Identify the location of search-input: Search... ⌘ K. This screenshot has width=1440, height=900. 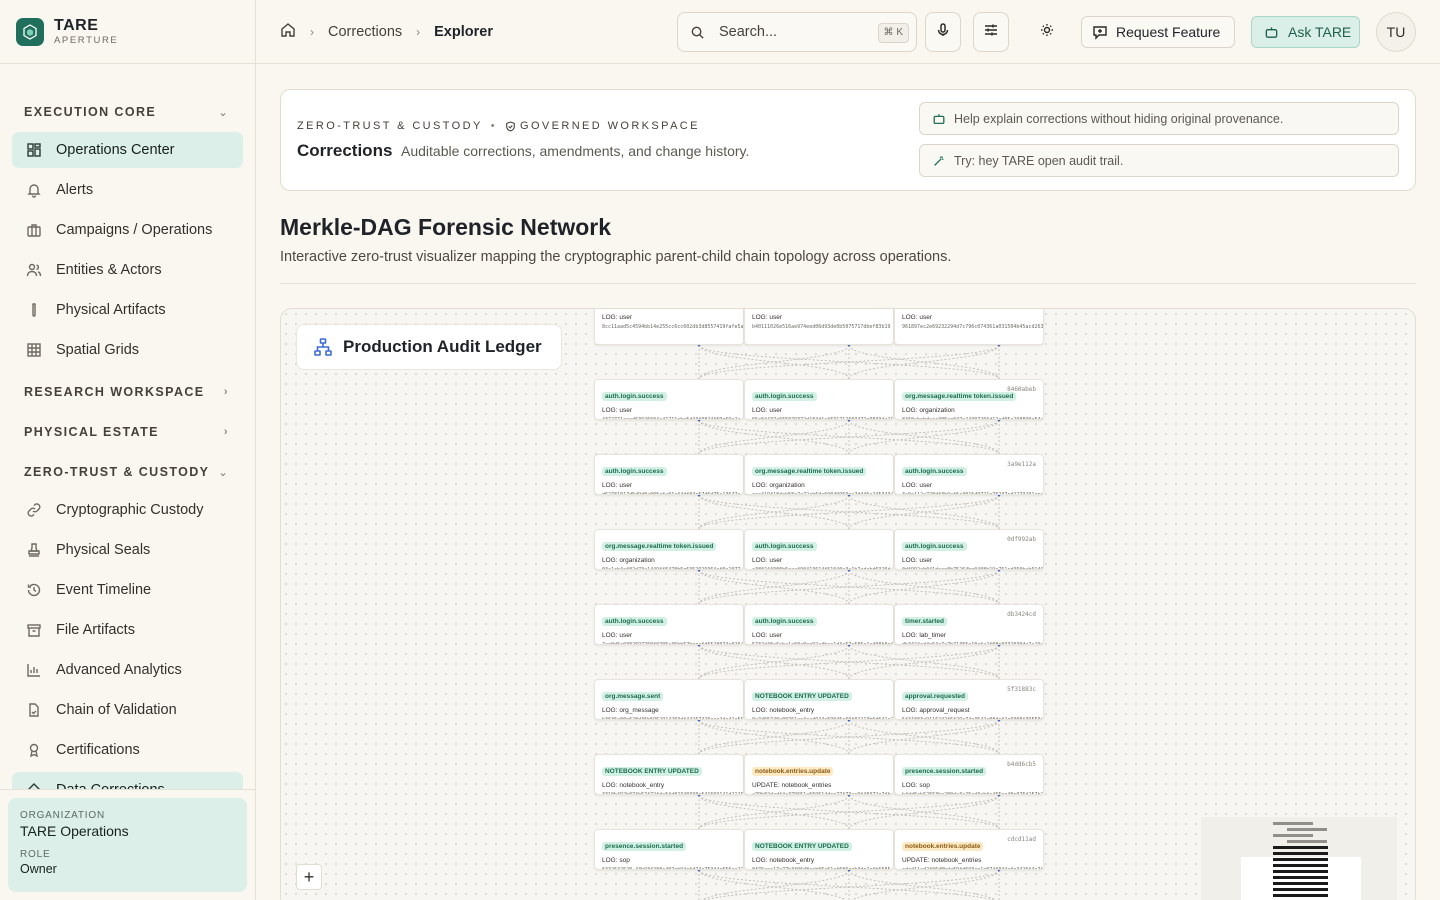
(797, 32).